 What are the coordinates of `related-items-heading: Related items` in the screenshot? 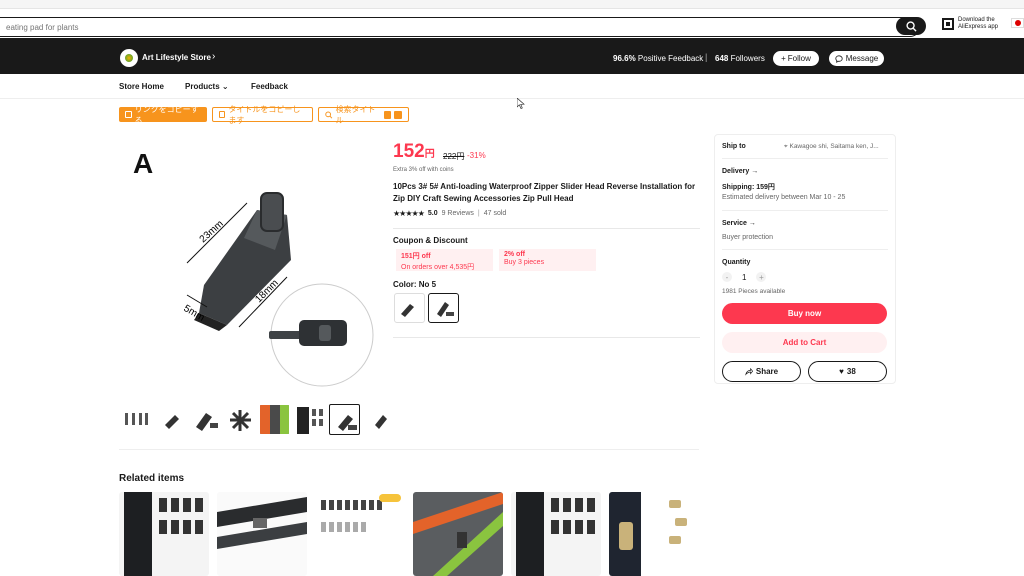 It's located at (152, 478).